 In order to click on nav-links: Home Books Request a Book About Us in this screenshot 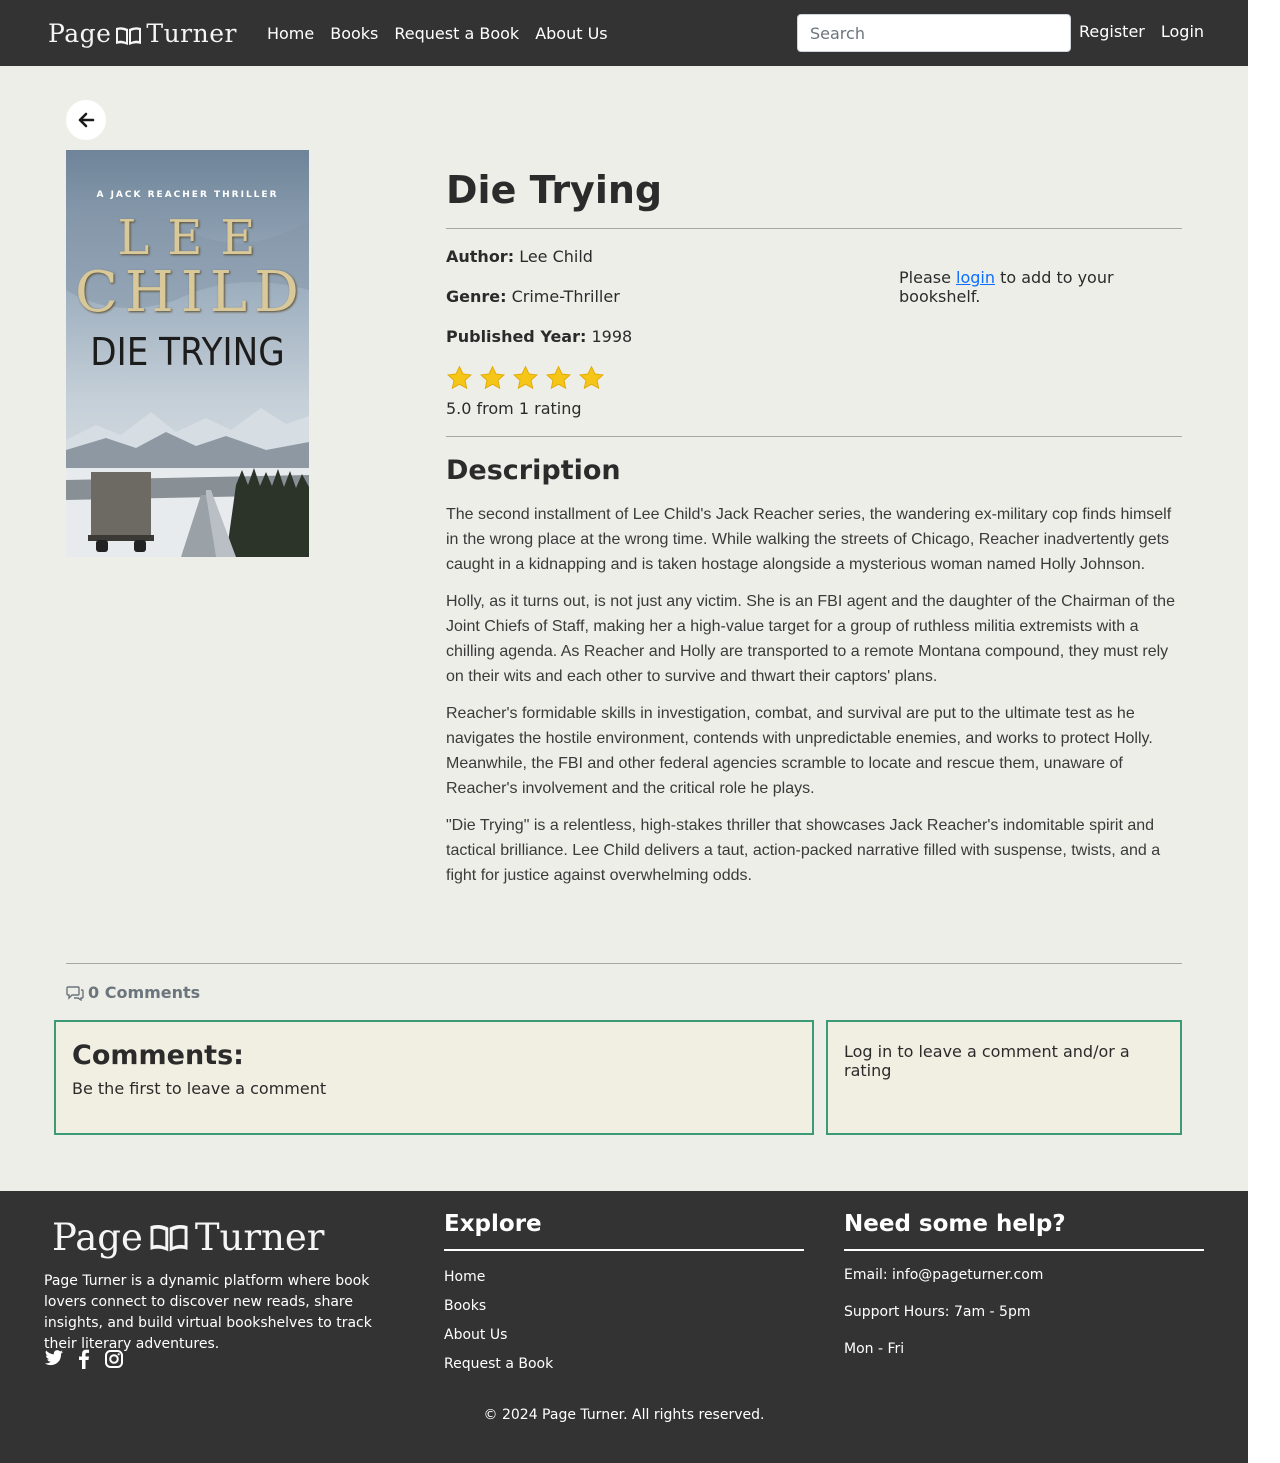, I will do `click(437, 33)`.